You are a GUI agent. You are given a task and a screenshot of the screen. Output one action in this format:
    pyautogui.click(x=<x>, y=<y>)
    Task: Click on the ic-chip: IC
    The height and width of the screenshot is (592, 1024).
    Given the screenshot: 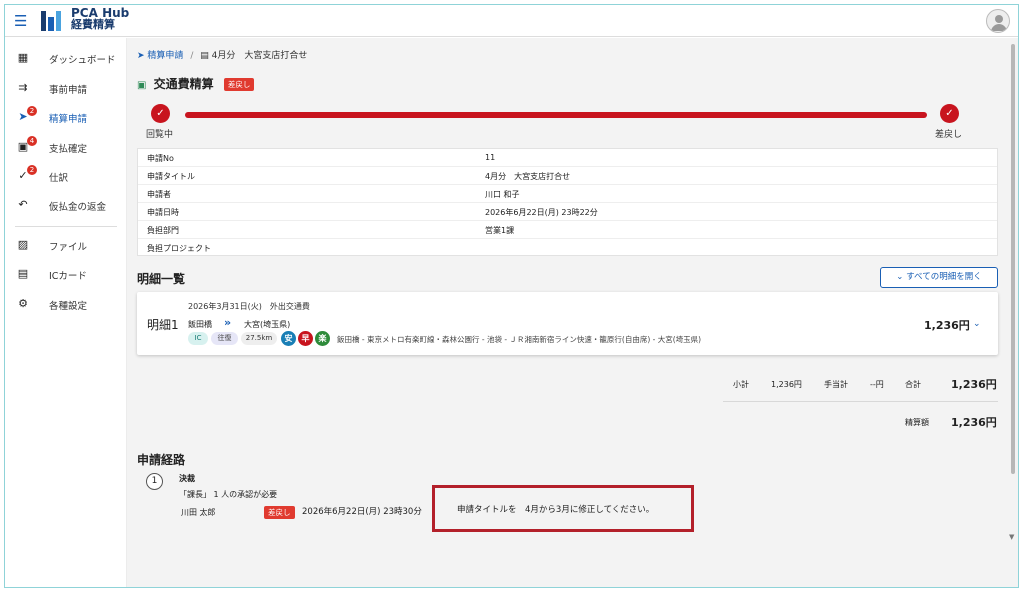 What is the action you would take?
    pyautogui.click(x=198, y=338)
    